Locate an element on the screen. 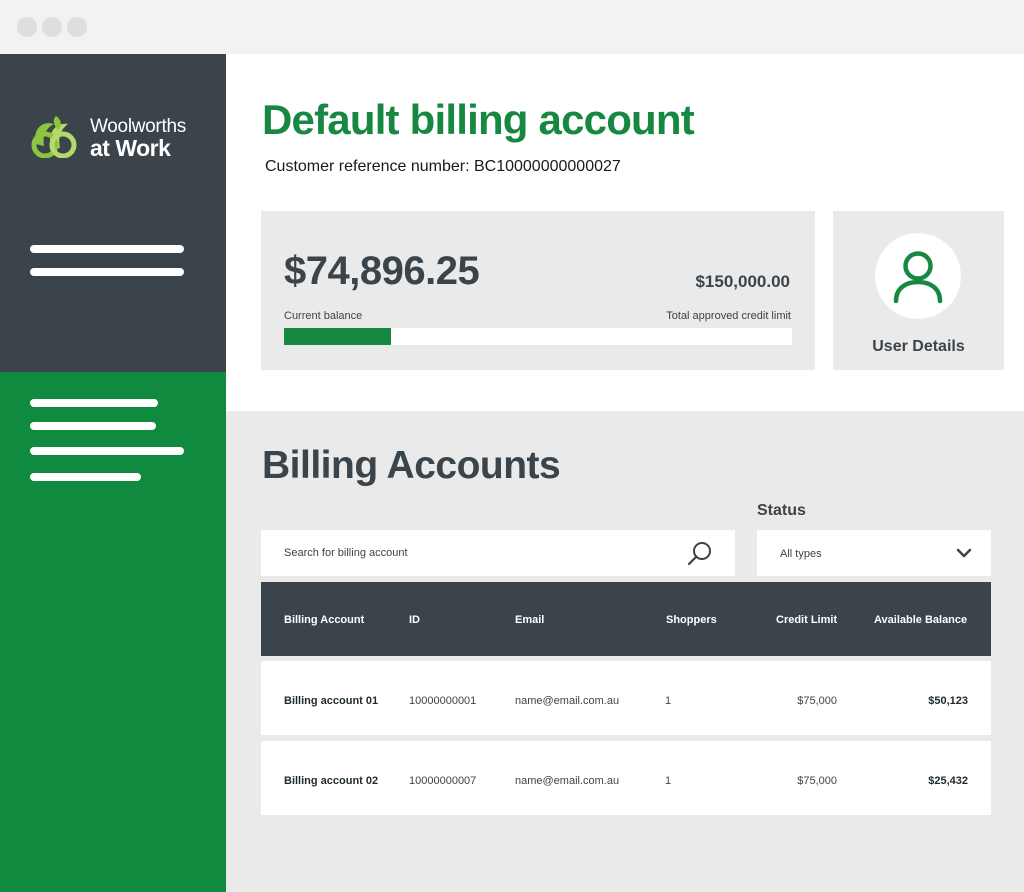  user-details-card: User Details is located at coordinates (918, 290).